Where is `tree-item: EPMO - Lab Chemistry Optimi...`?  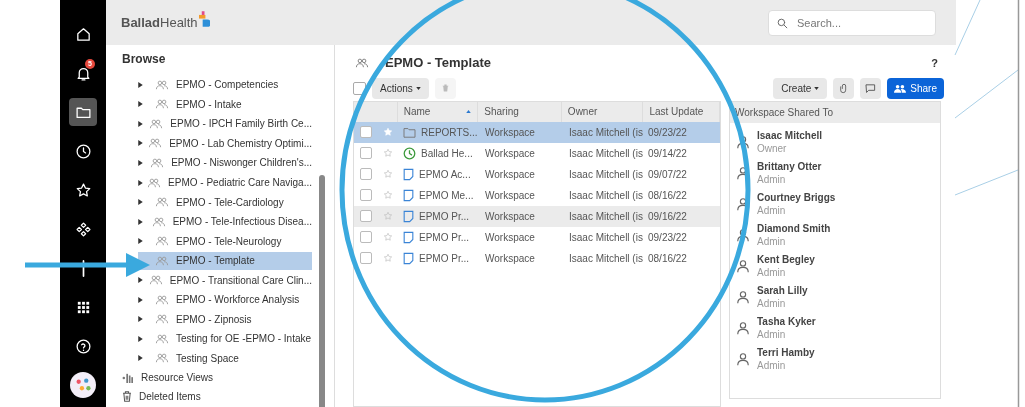 tree-item: EPMO - Lab Chemistry Optimi... is located at coordinates (225, 143).